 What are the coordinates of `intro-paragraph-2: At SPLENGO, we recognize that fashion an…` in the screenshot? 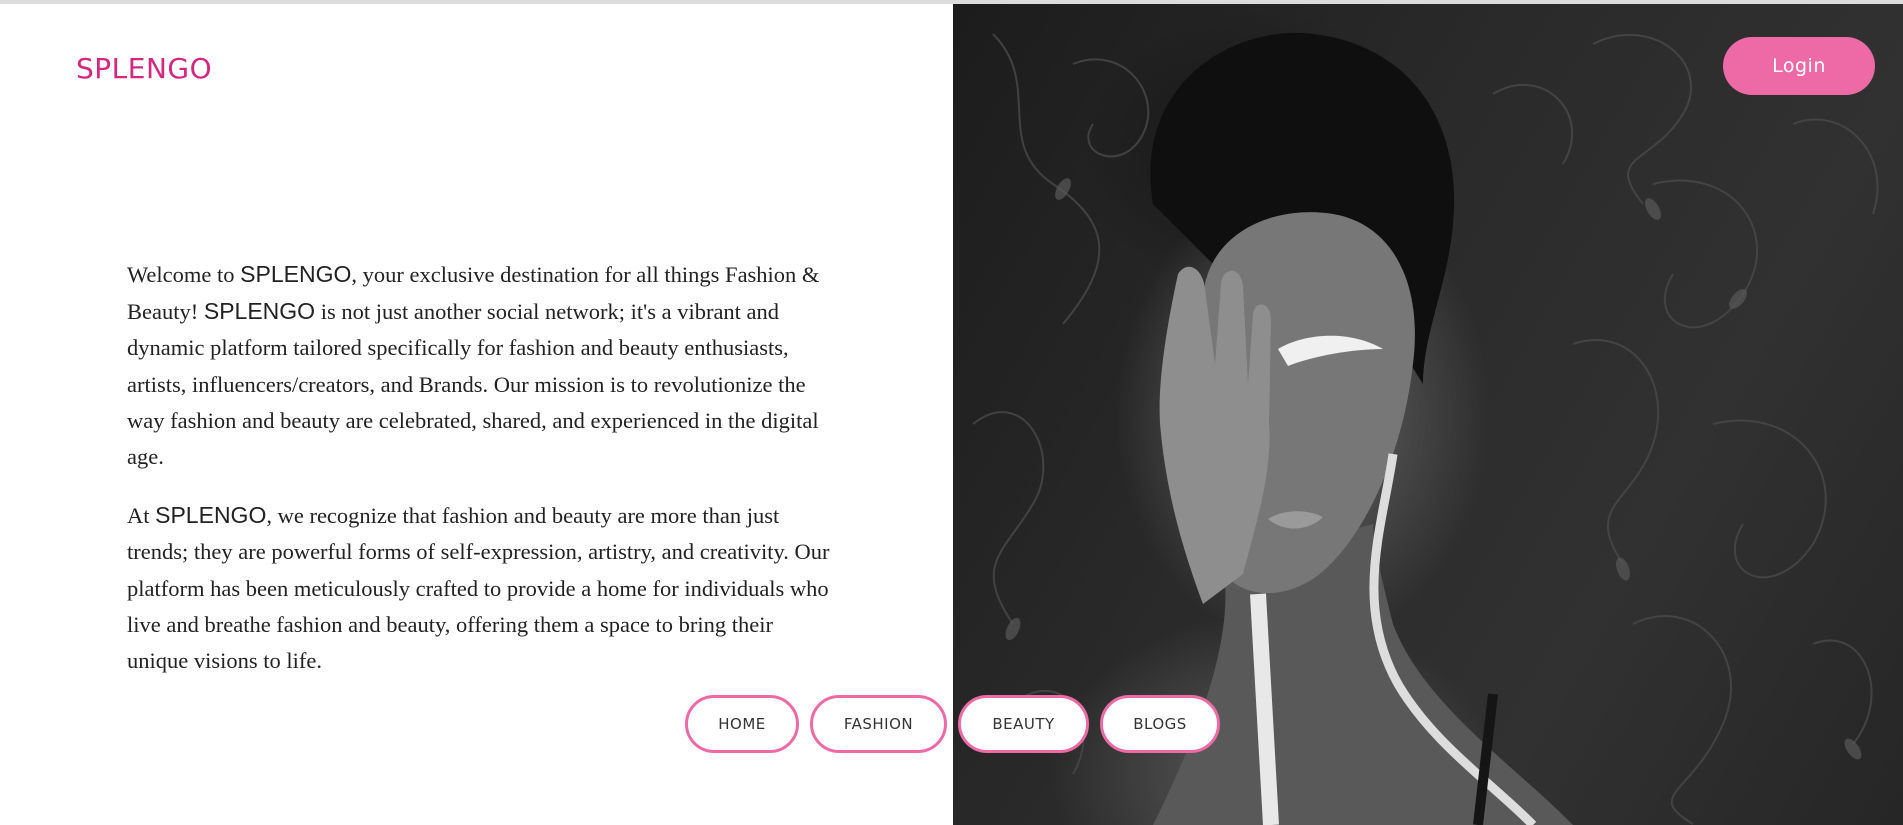 It's located at (479, 588).